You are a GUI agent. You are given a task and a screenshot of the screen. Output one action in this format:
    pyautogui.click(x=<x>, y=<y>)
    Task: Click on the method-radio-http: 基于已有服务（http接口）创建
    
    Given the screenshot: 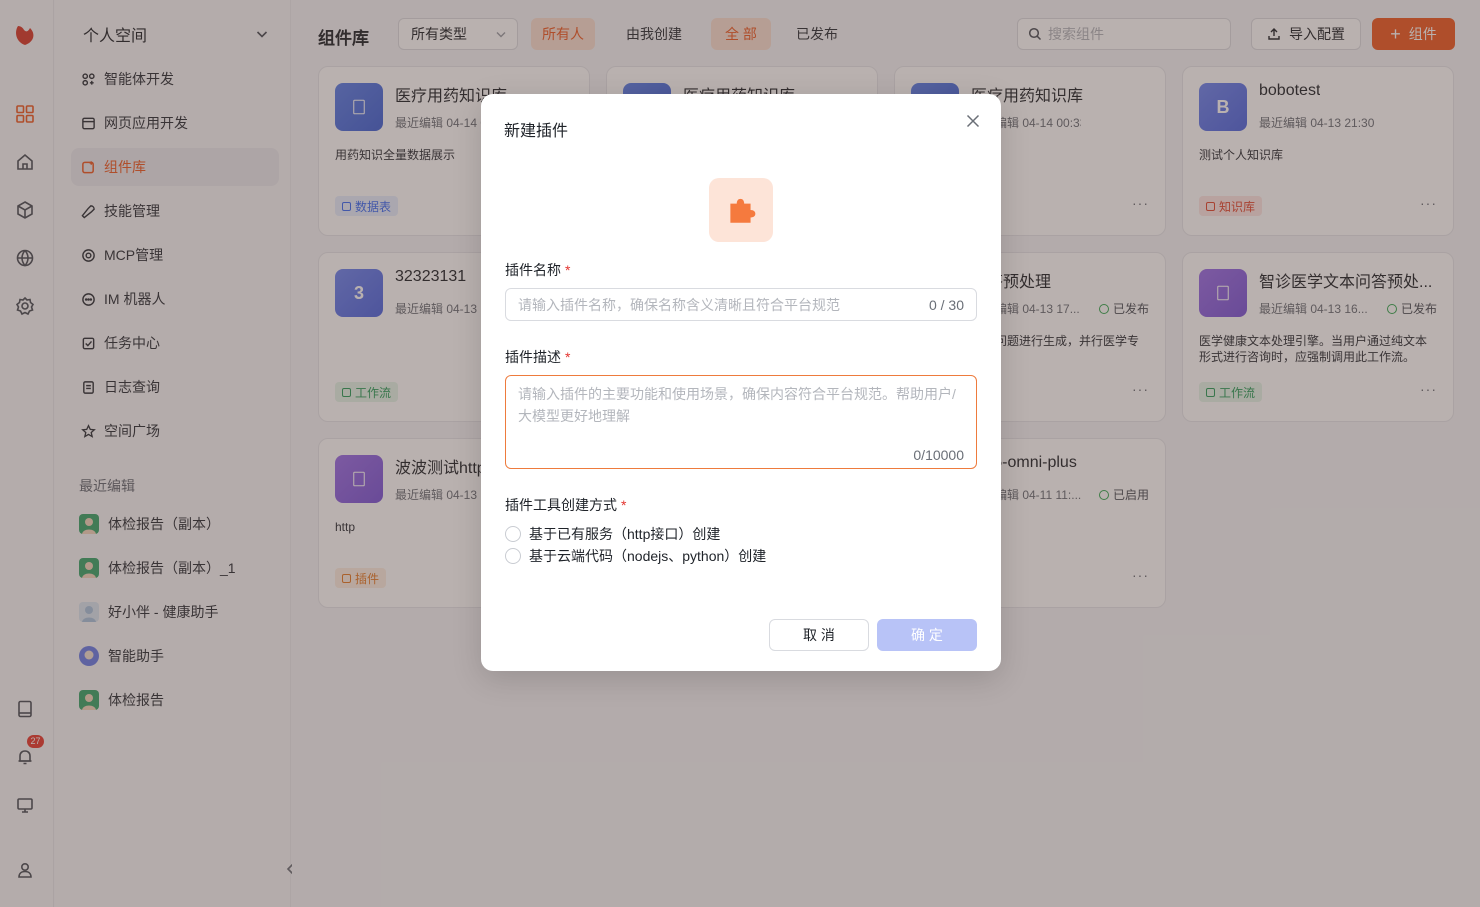 What is the action you would take?
    pyautogui.click(x=612, y=534)
    